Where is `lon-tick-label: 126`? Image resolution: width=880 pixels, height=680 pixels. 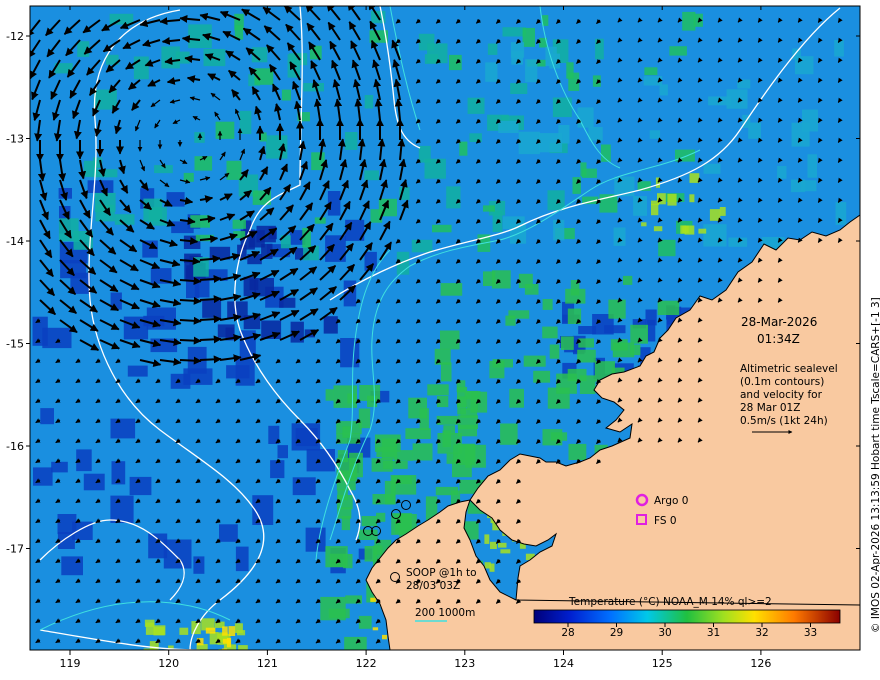 lon-tick-label: 126 is located at coordinates (760, 663).